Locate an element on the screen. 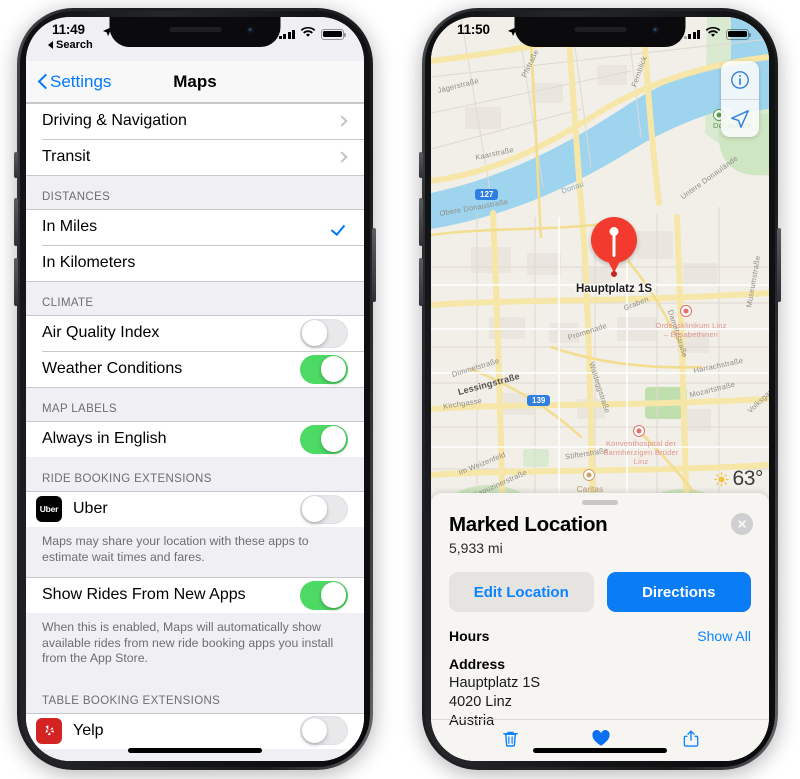 The width and height of the screenshot is (800, 779). settings-row-show-rides-from-new-apps: Show Rides From New Apps is located at coordinates (195, 595).